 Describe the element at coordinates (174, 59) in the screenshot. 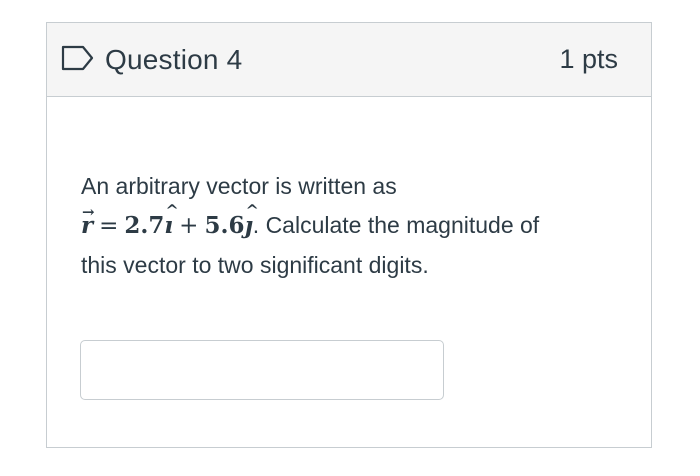

I see `question-title: Question 4` at that location.